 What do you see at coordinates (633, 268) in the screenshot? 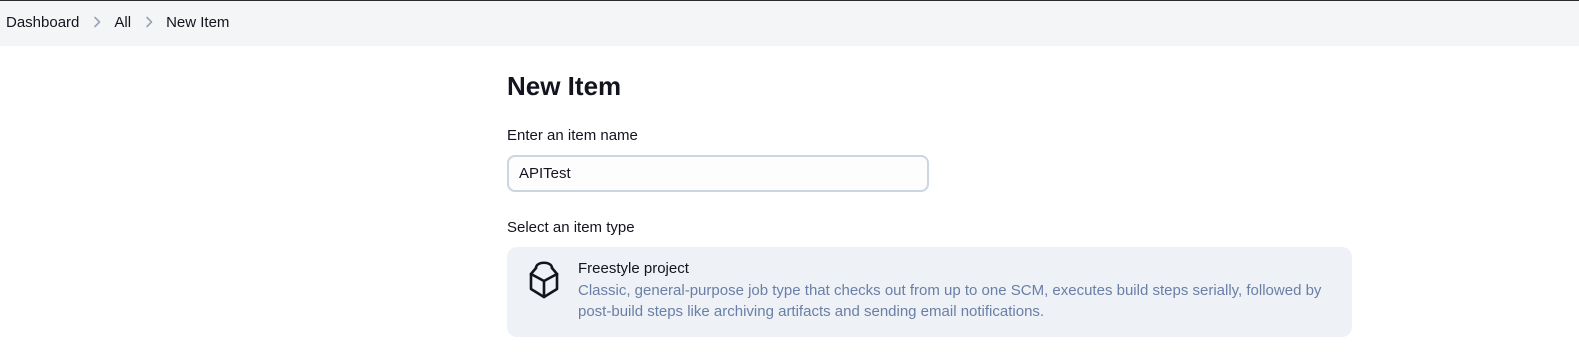
I see `item-type-title: Freestyle project` at bounding box center [633, 268].